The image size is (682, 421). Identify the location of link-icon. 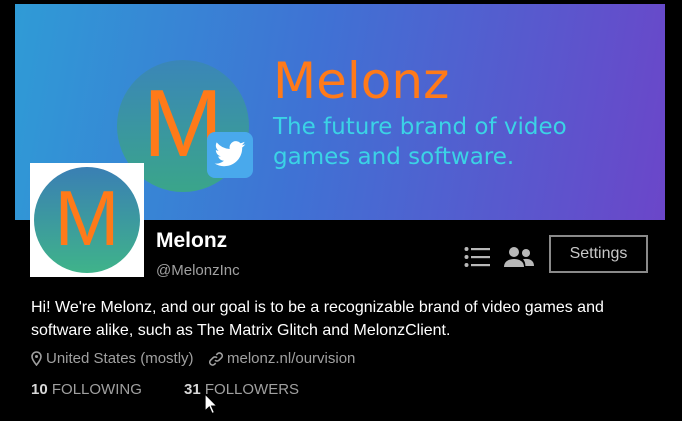
(216, 358).